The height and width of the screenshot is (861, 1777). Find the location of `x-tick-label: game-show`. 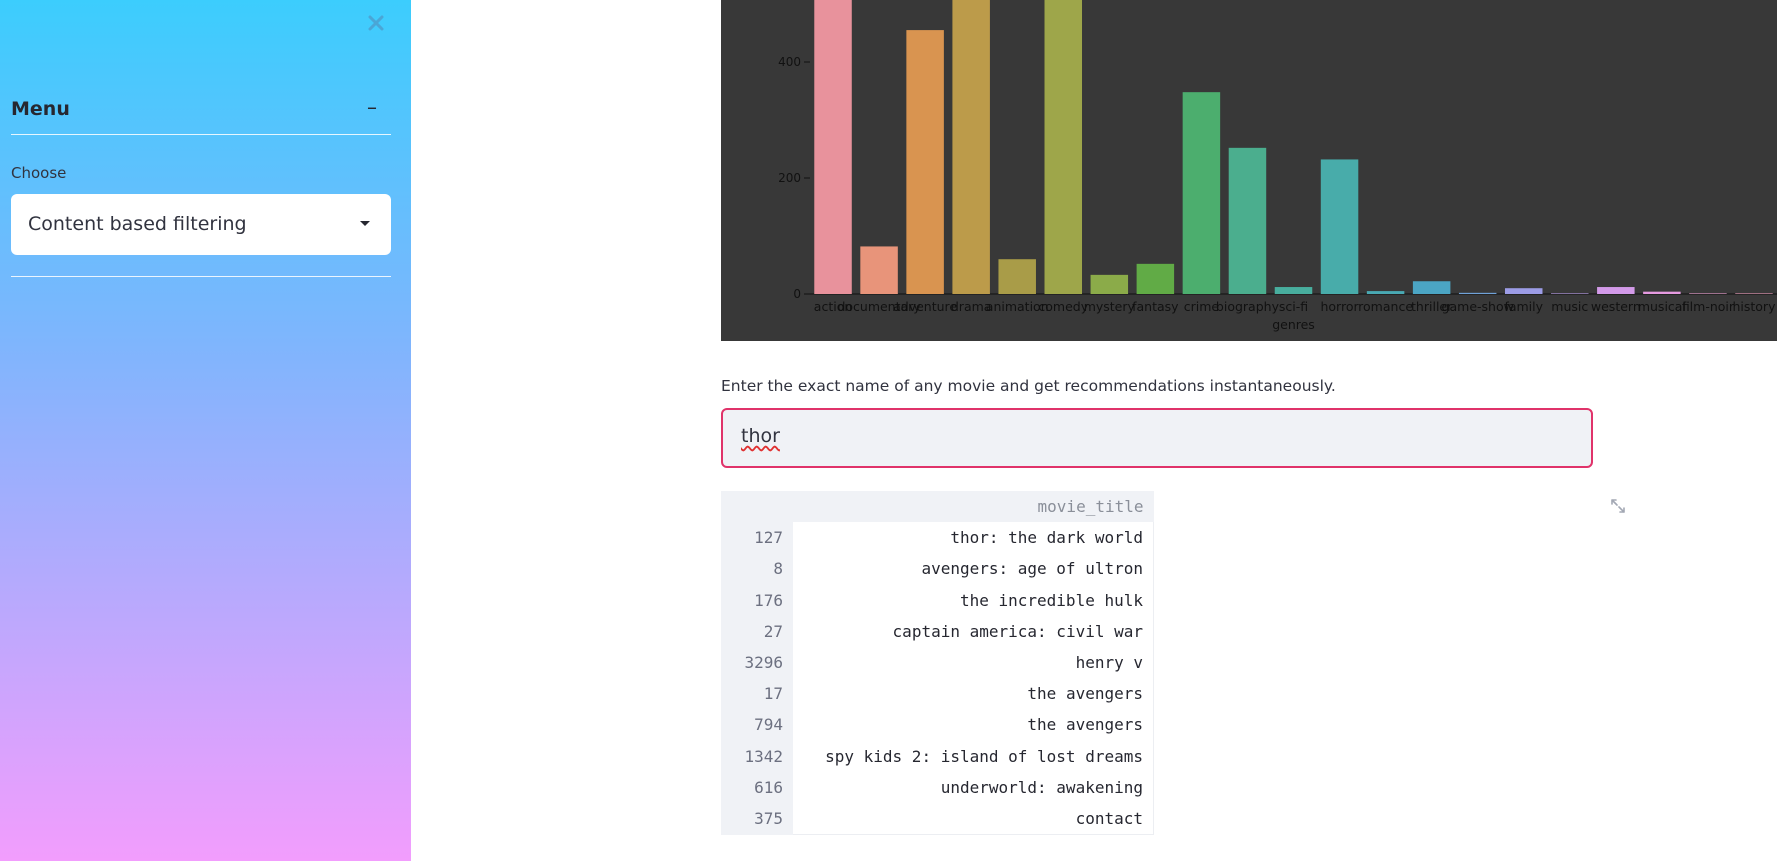

x-tick-label: game-show is located at coordinates (1478, 306).